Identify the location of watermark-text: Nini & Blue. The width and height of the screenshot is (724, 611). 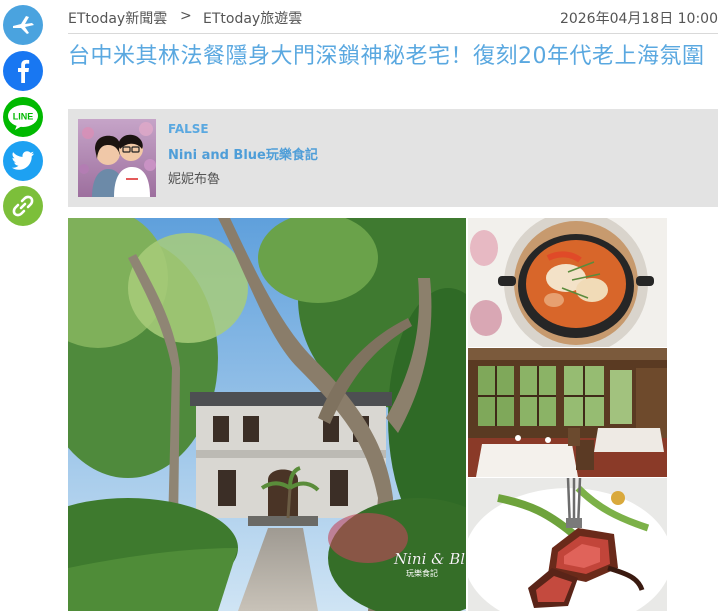
(429, 559).